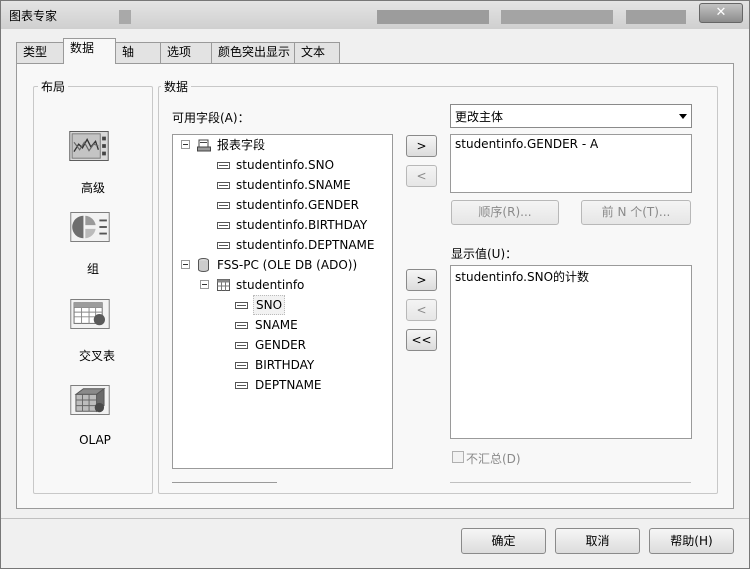 The height and width of the screenshot is (569, 750). I want to click on tree-node-label: studentinfo, so click(270, 285).